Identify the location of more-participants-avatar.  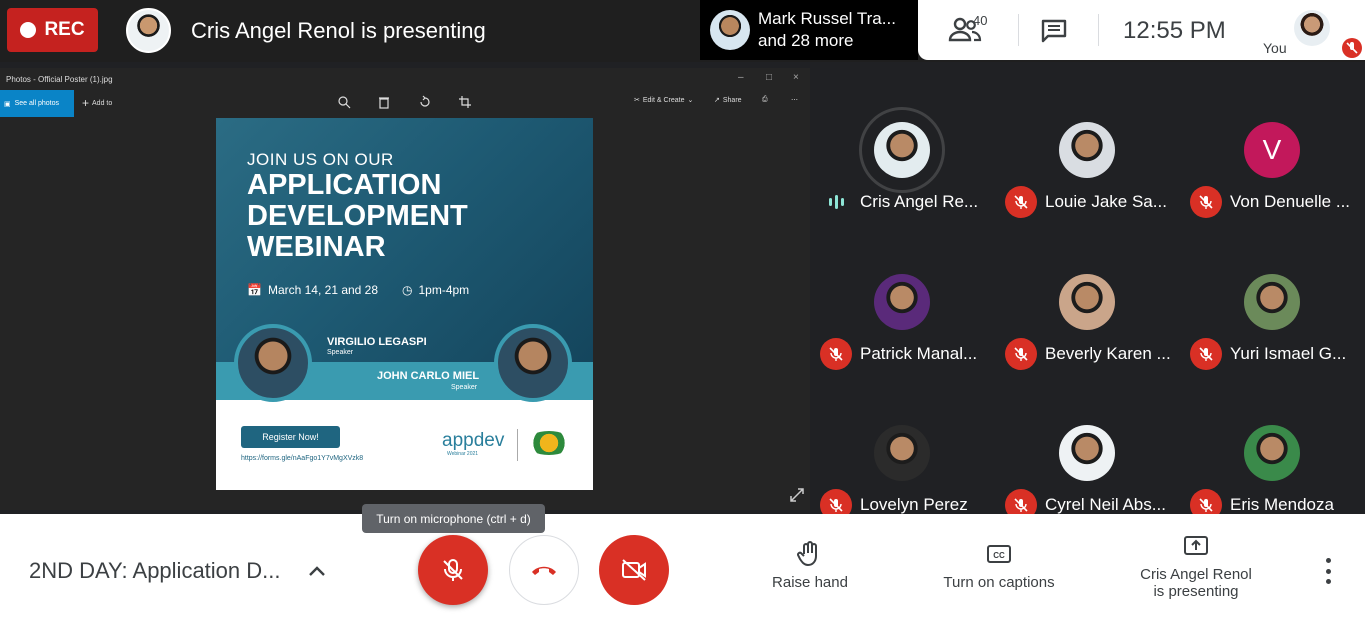
(730, 30).